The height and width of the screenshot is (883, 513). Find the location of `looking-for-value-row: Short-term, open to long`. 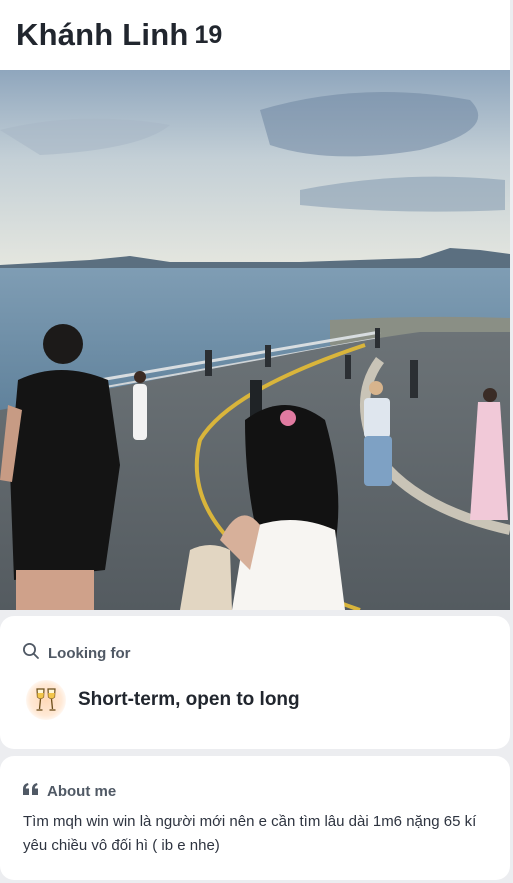

looking-for-value-row: Short-term, open to long is located at coordinates (163, 700).